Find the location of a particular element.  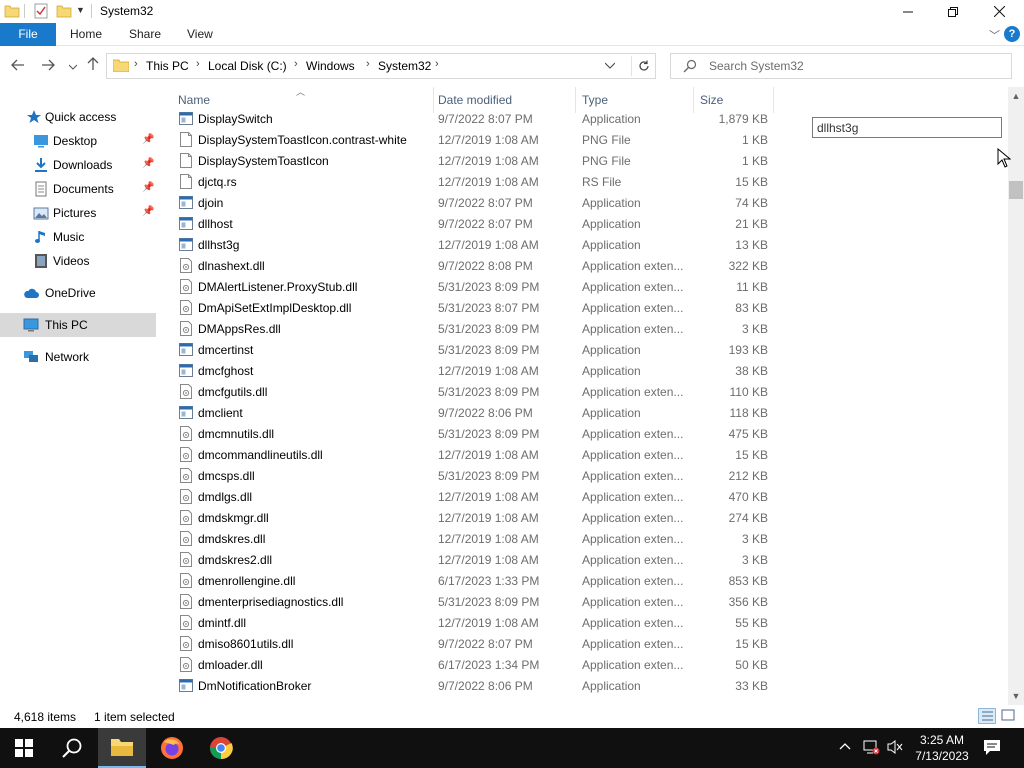

nav-item-pictures: Pictures 📌 is located at coordinates (78, 213).